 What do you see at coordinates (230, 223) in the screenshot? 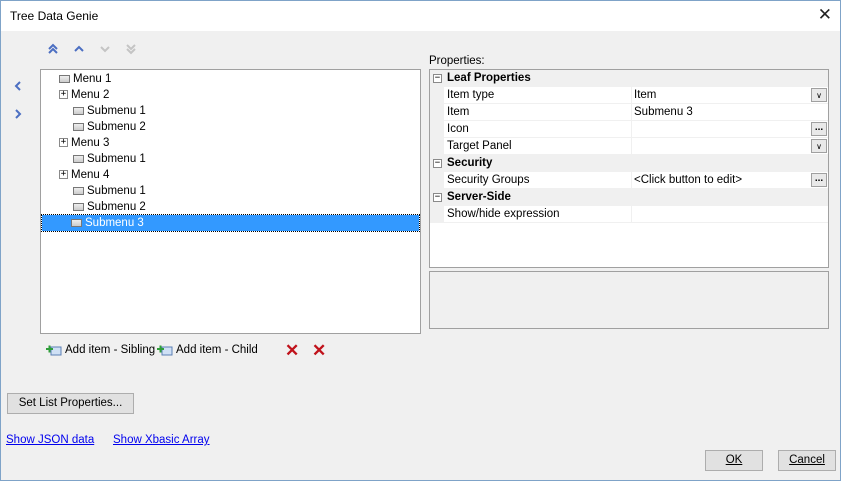
I see `tree-item-selected: Submenu 3` at bounding box center [230, 223].